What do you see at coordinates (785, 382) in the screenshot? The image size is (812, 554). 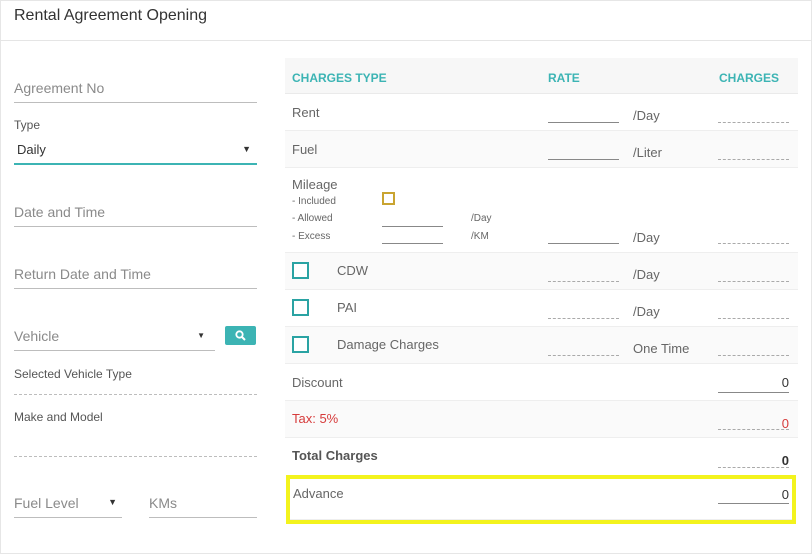 I see `discount-value: 0` at bounding box center [785, 382].